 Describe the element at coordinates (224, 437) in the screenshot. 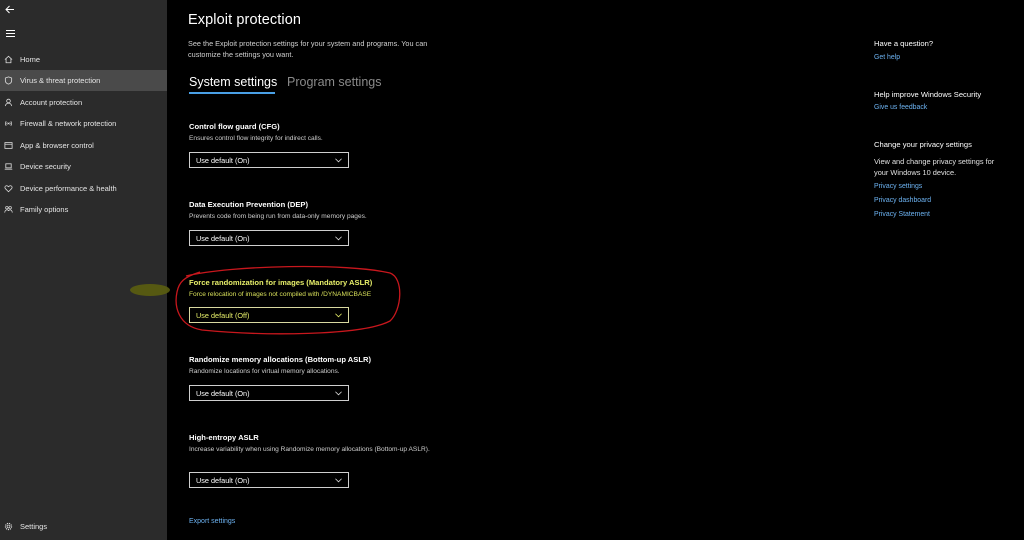

I see `setting-title: High-entropy ASLR` at that location.